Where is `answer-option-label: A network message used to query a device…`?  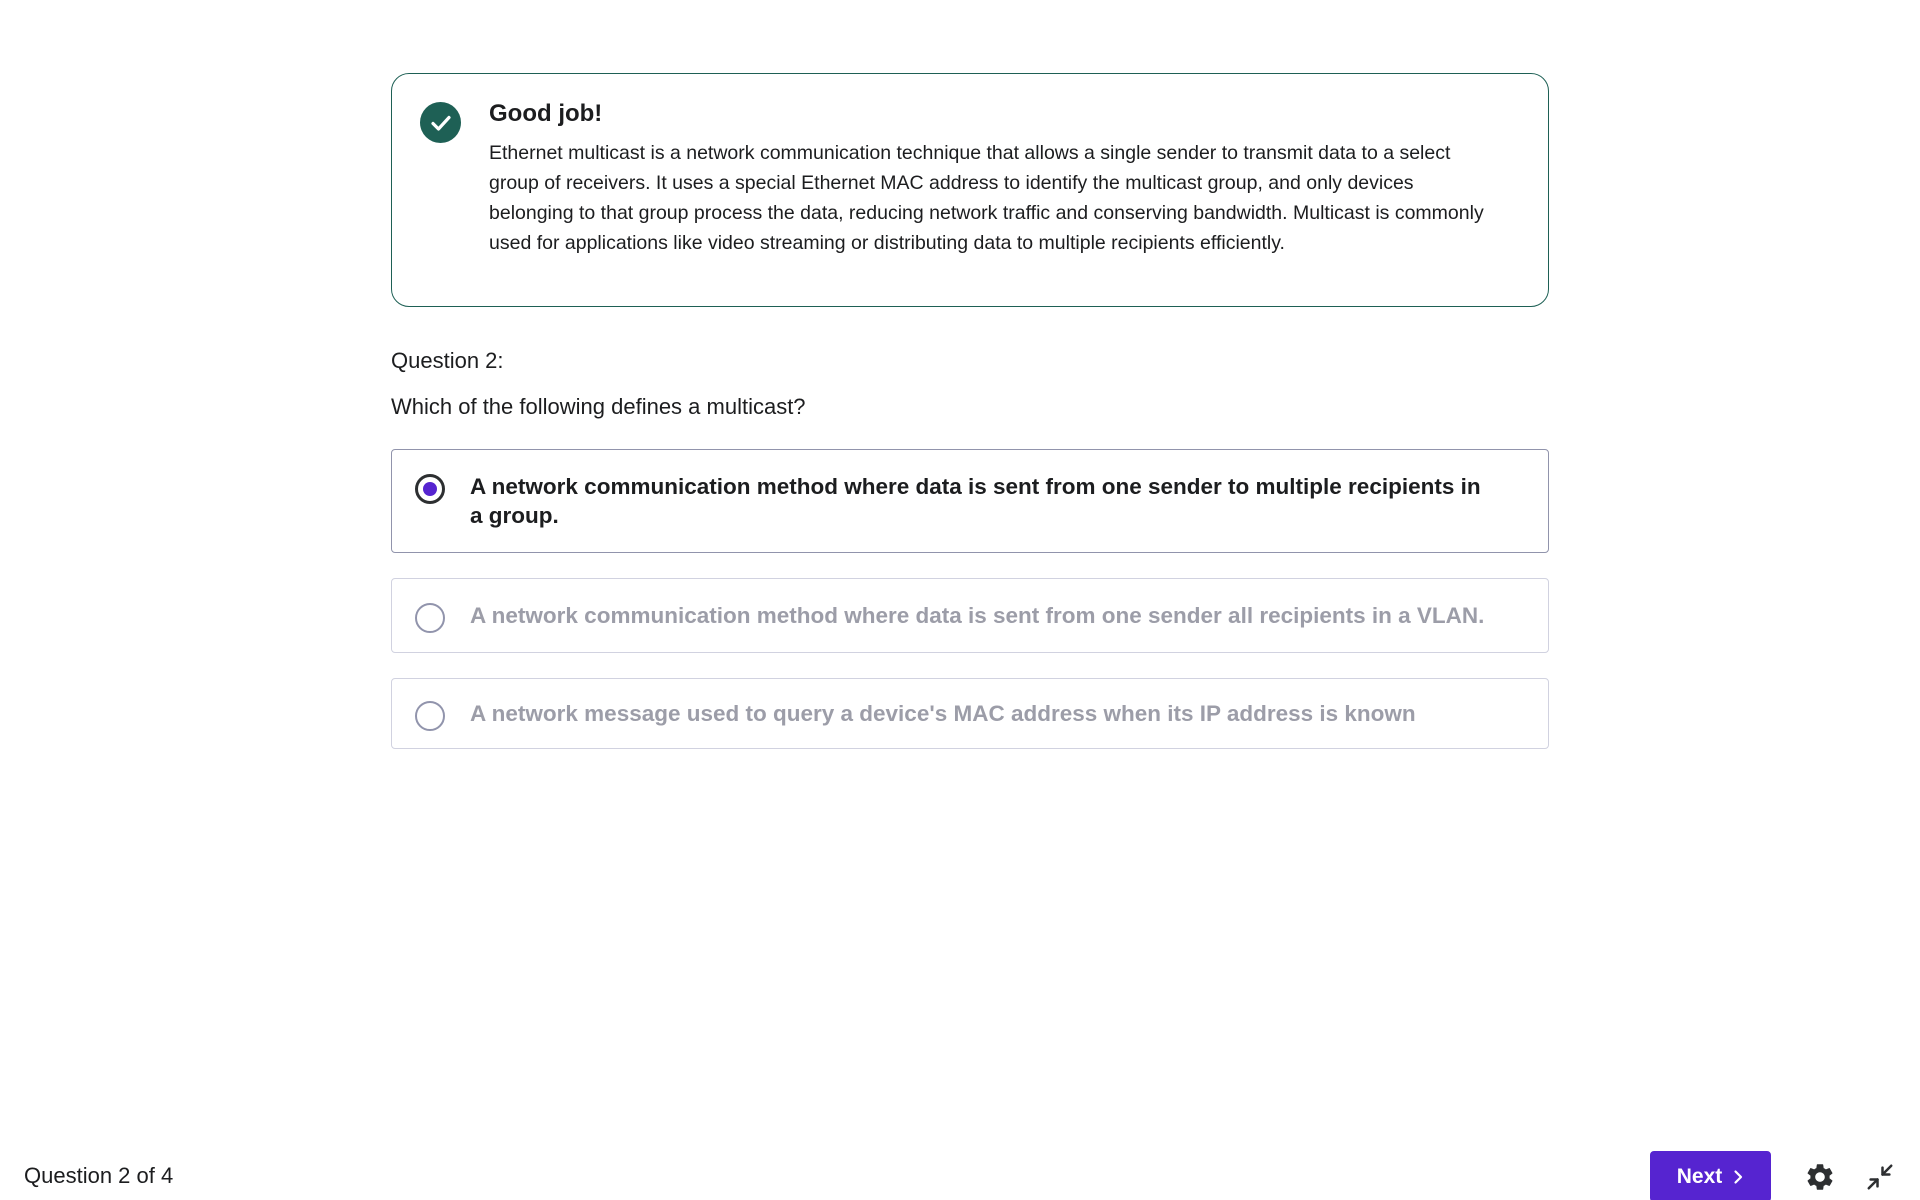
answer-option-label: A network message used to query a device… is located at coordinates (943, 713).